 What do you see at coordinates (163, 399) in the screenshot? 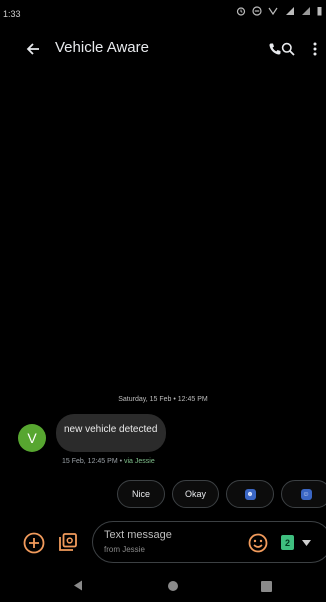
I see `date-separator: Saturday, 15 Feb • 12:45 PM` at bounding box center [163, 399].